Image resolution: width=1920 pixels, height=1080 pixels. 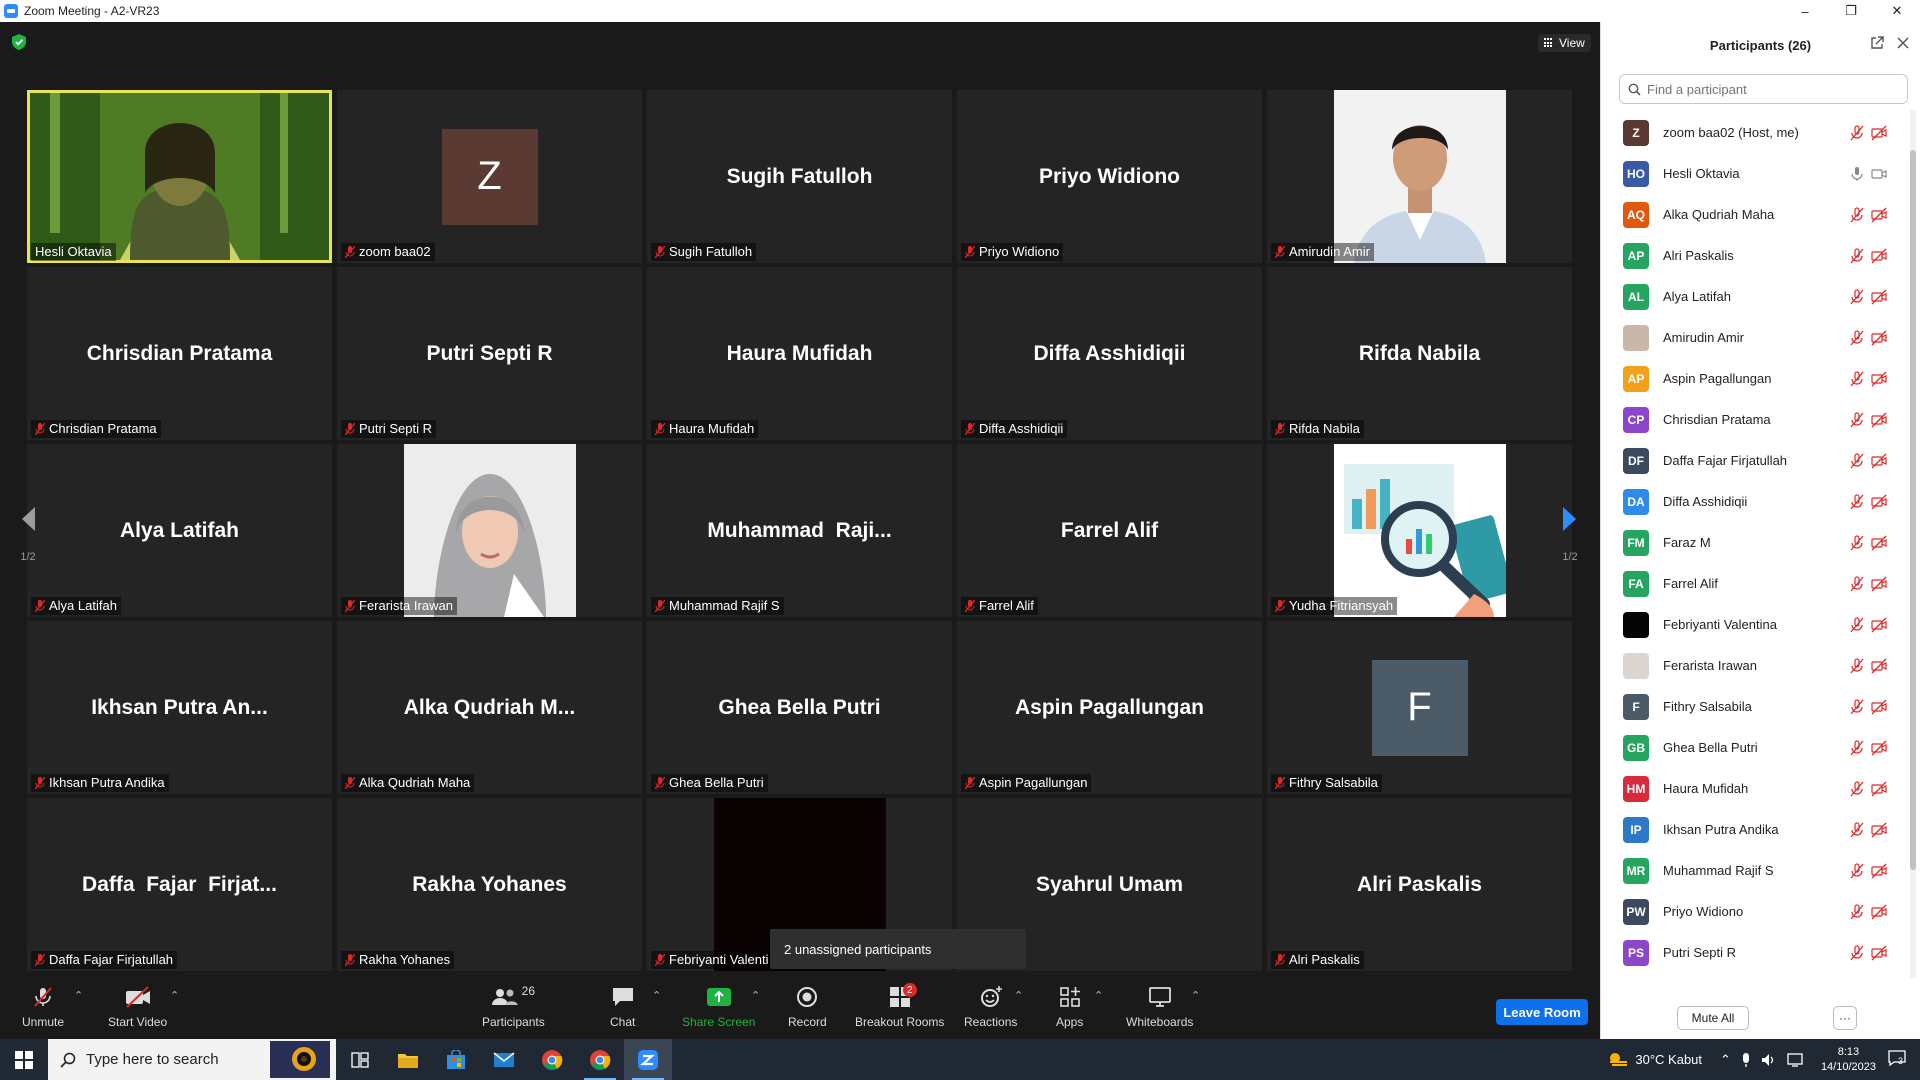 I want to click on record-button: Record, so click(x=807, y=1007).